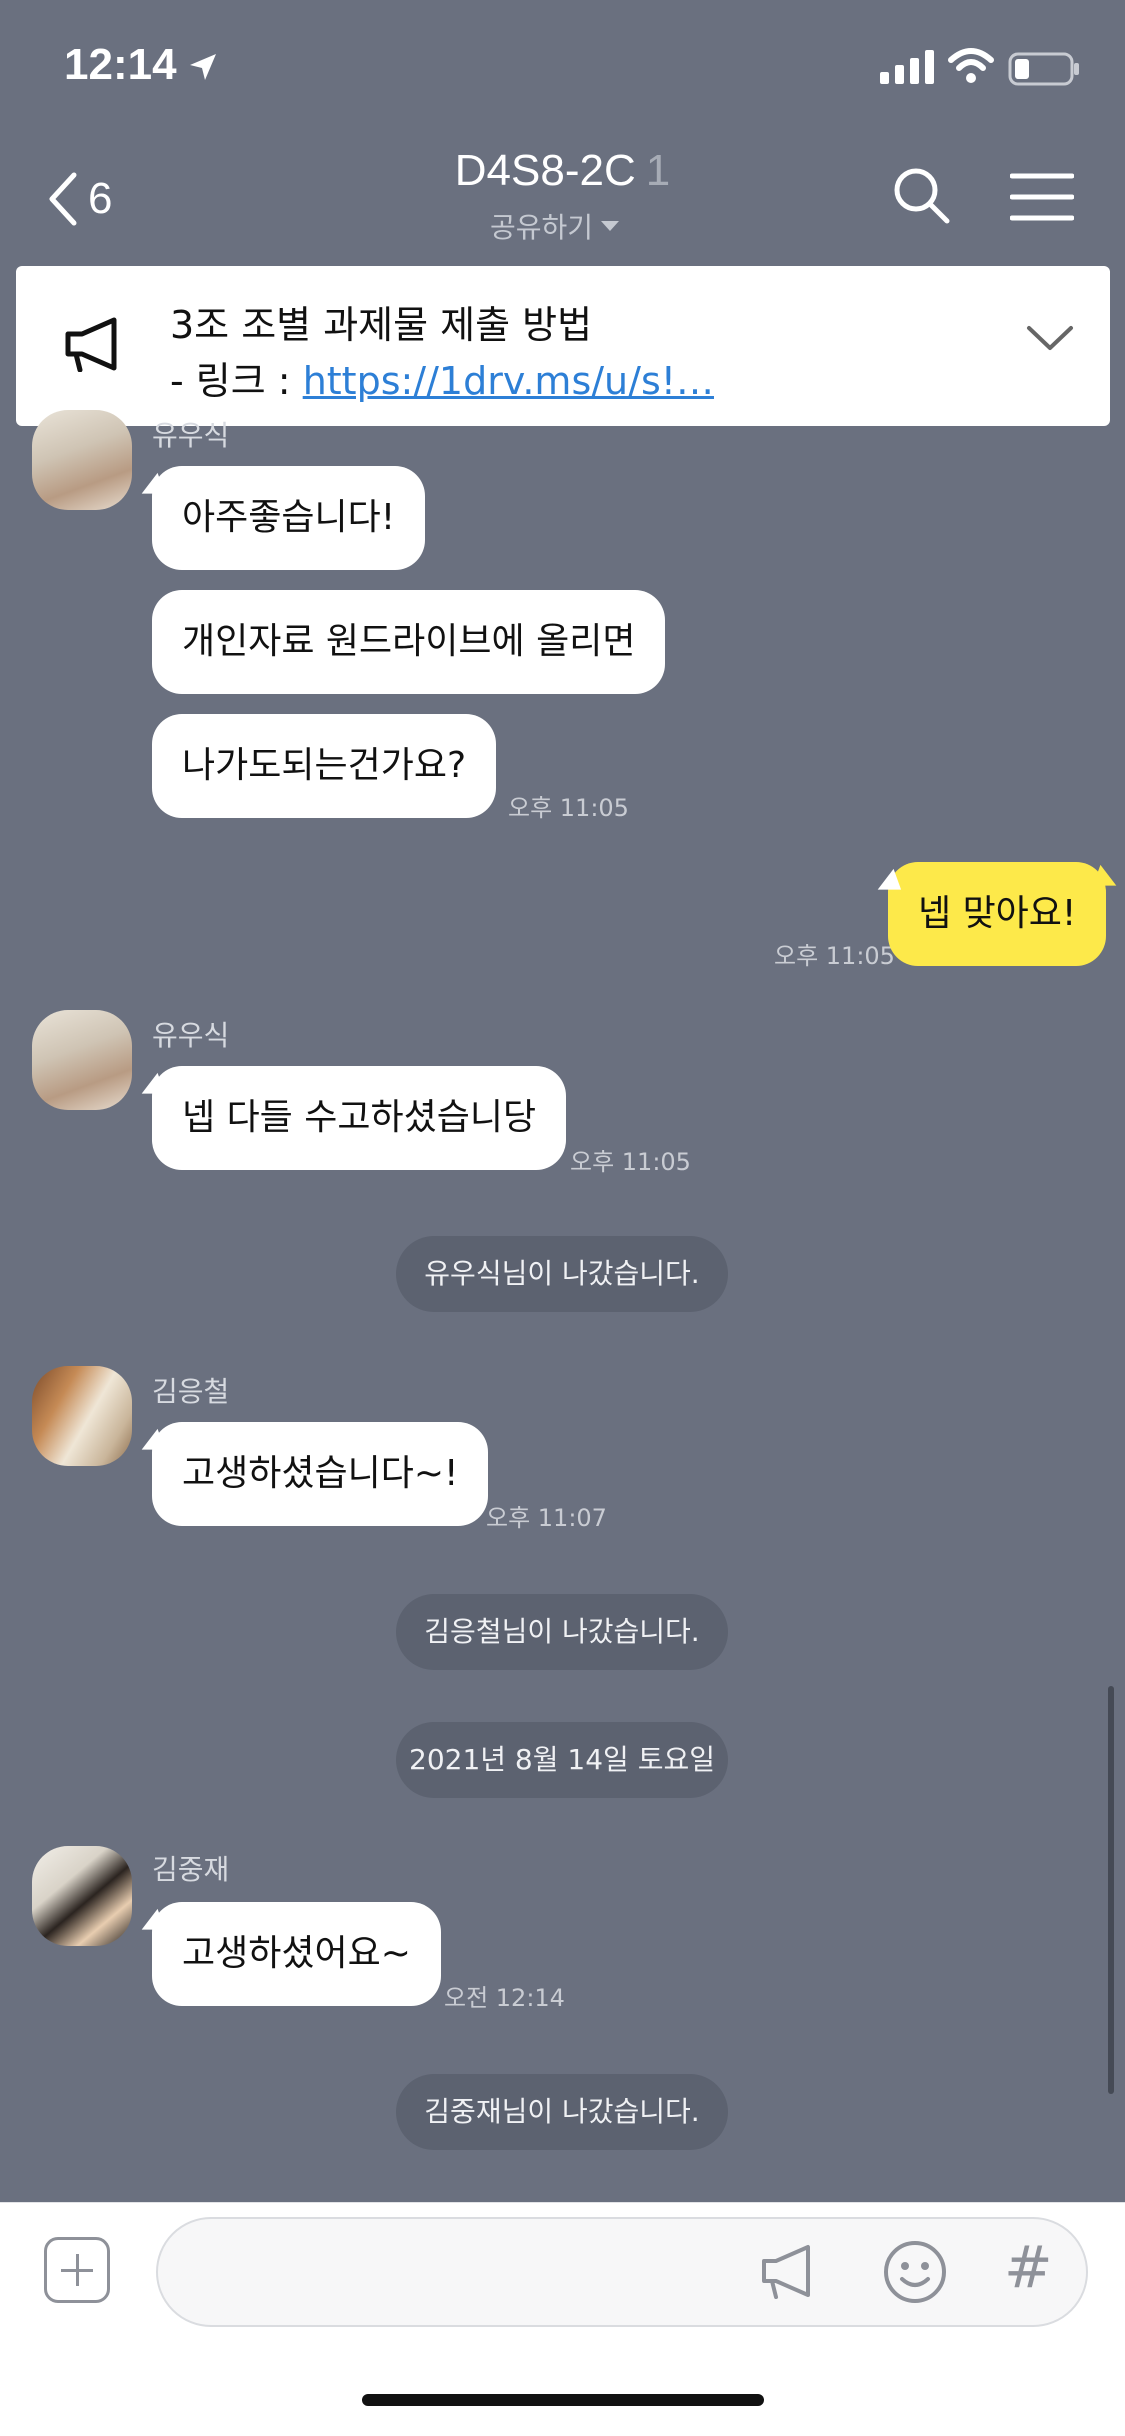  Describe the element at coordinates (1042, 197) in the screenshot. I see `hamburger-menu-icon` at that location.